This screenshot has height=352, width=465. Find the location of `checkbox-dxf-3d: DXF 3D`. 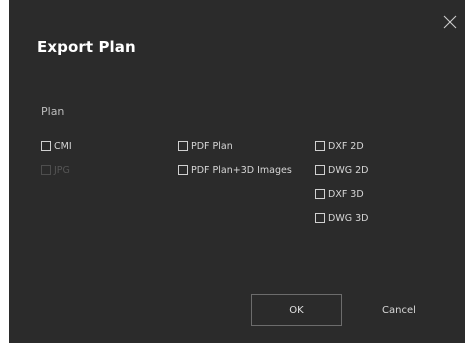

checkbox-dxf-3d: DXF 3D is located at coordinates (339, 194).